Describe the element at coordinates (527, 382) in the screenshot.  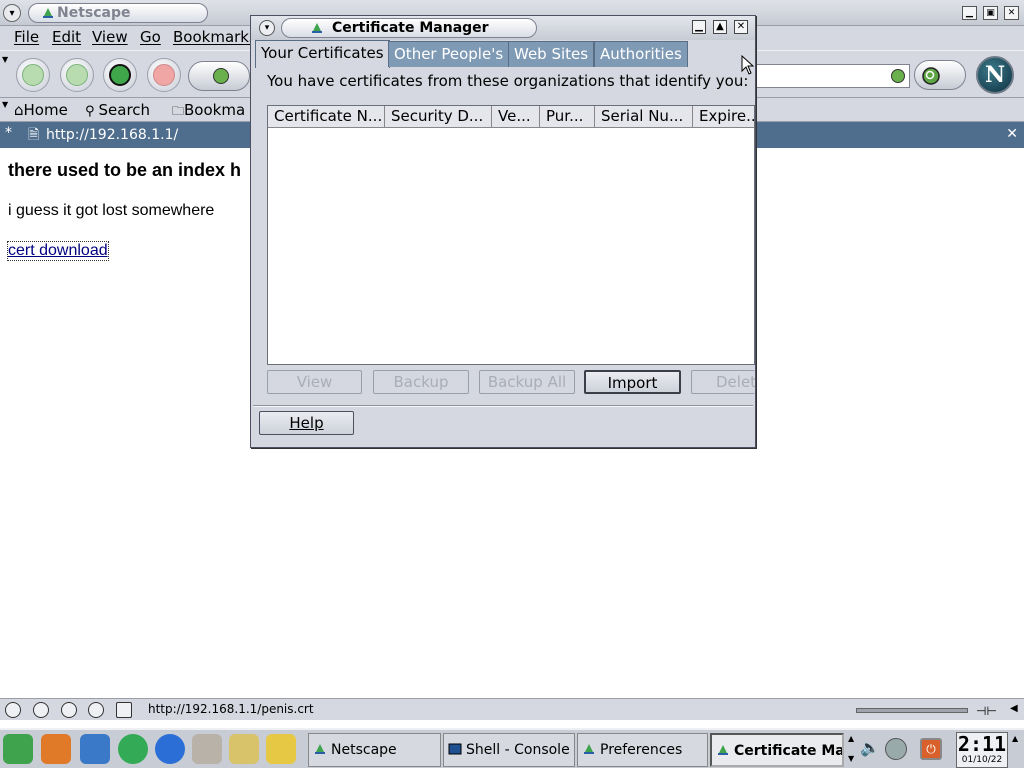
I see `backup-all-button: Backup All` at that location.